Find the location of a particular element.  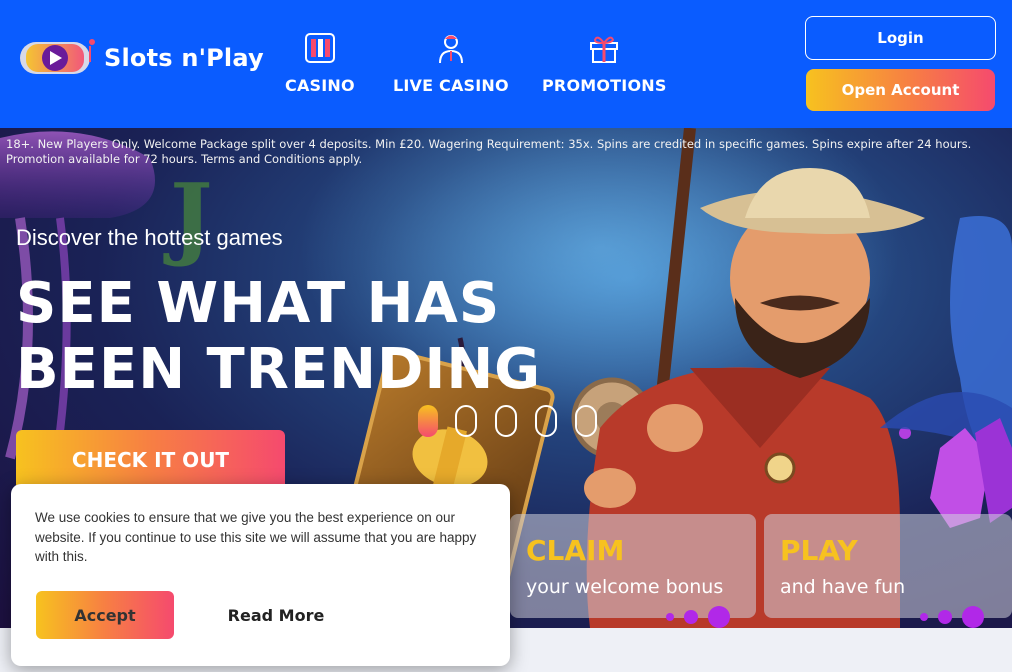

promo-card-claim: CLAIM your welcome bonus is located at coordinates (633, 566).